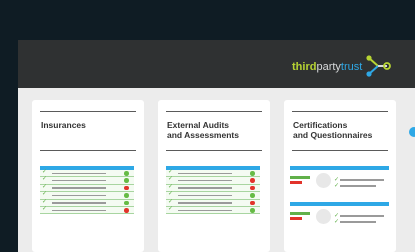 The height and width of the screenshot is (252, 415). Describe the element at coordinates (328, 67) in the screenshot. I see `logo-word-party: party` at that location.